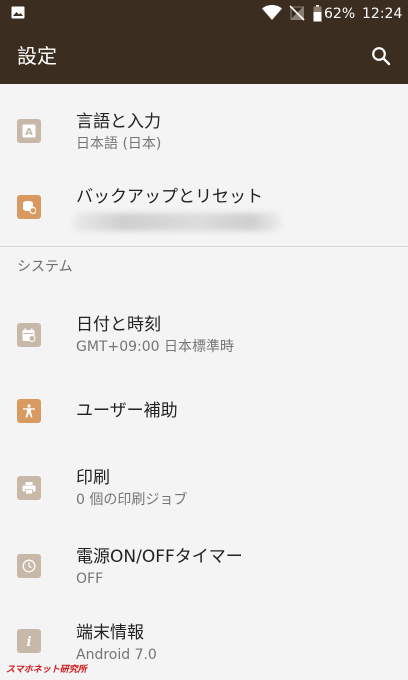  What do you see at coordinates (119, 144) in the screenshot?
I see `setting-summary: 日本語 (日本)` at bounding box center [119, 144].